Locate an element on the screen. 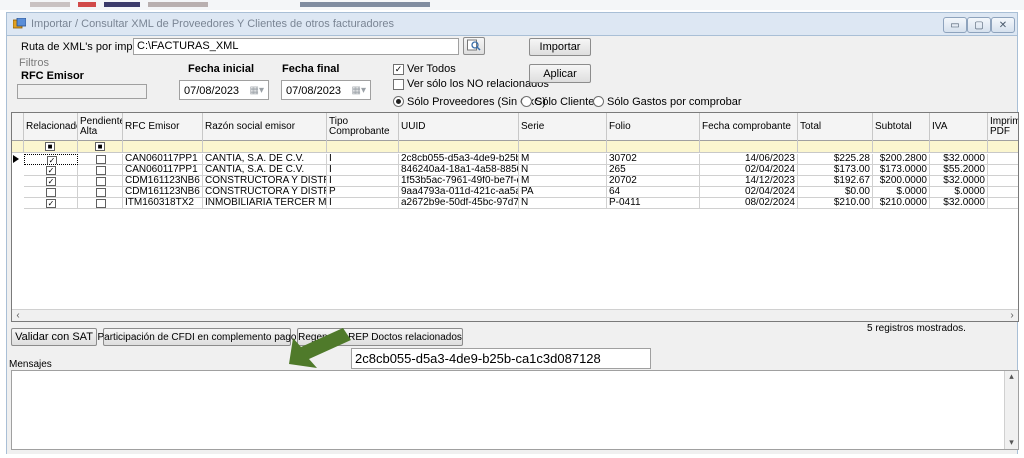  ver-todos-checkbox: ✓ is located at coordinates (398, 69).